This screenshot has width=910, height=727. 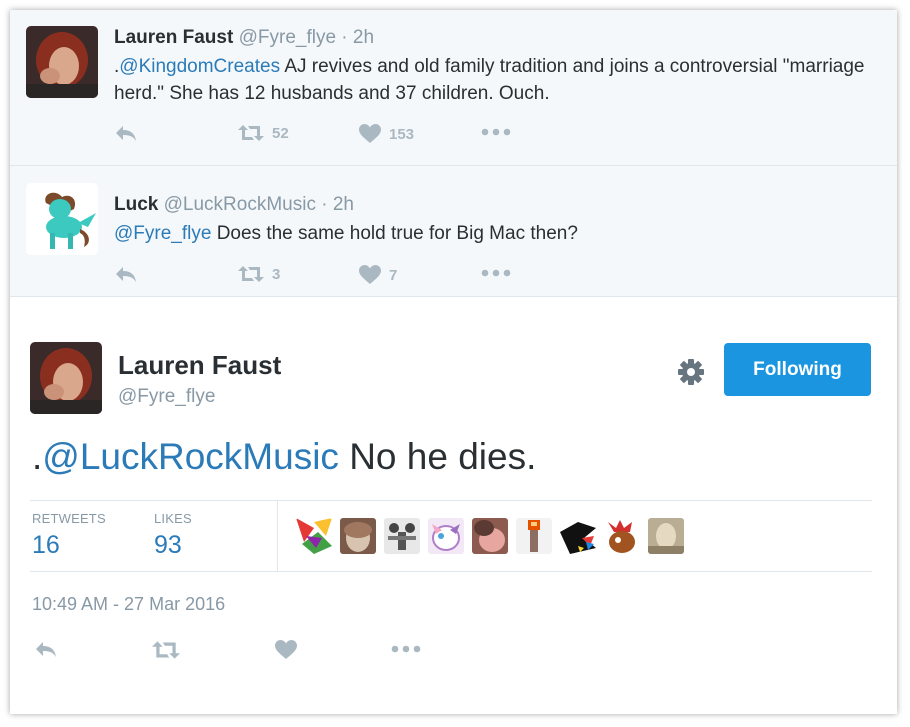 I want to click on reply-header: Lauren Faust @Fyre_flye · 2h, so click(x=244, y=38).